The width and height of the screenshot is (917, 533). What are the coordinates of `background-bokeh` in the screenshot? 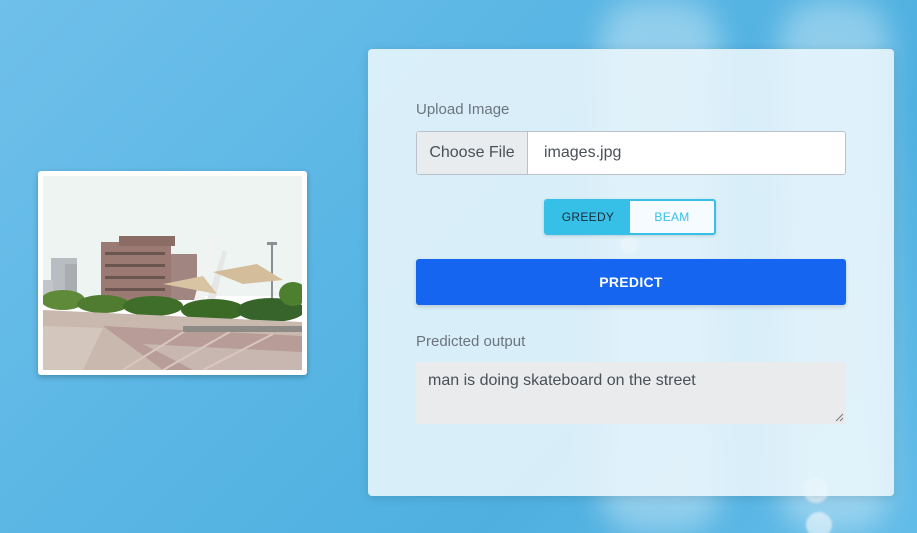 It's located at (819, 522).